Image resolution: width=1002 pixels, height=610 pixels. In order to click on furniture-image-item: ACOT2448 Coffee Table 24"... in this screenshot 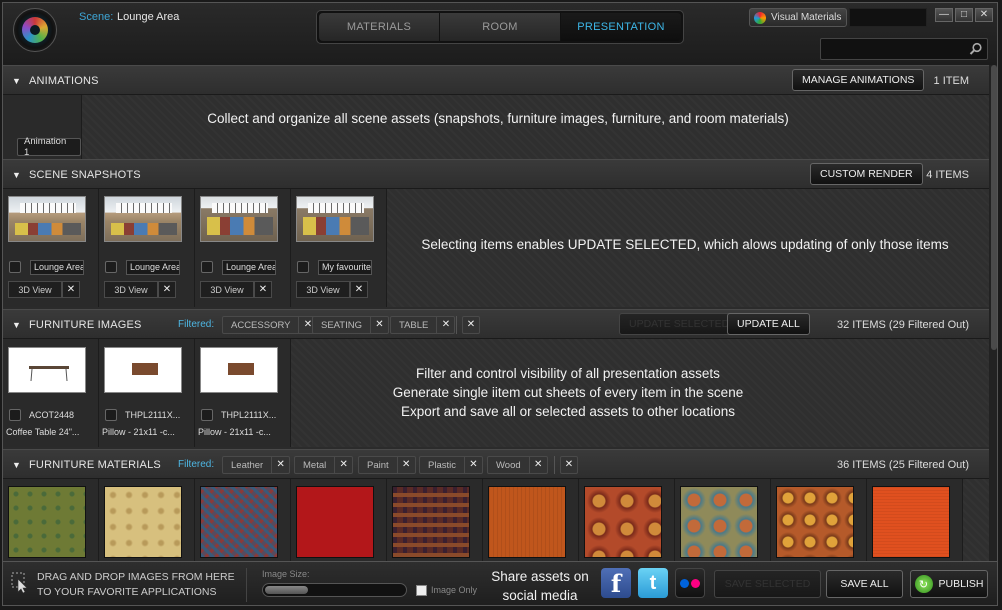, I will do `click(51, 393)`.